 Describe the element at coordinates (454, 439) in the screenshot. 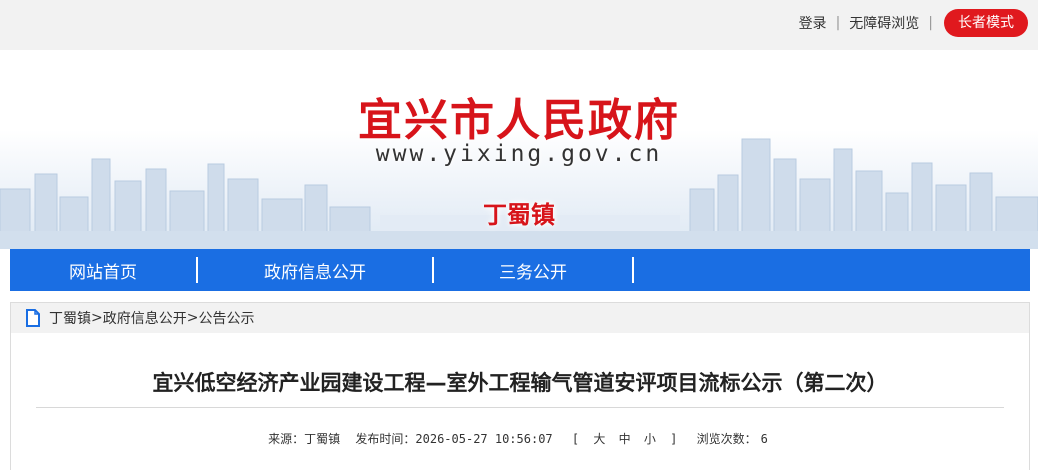

I see `publish-time: 发布时间：2026-05-27 10:56:07` at that location.